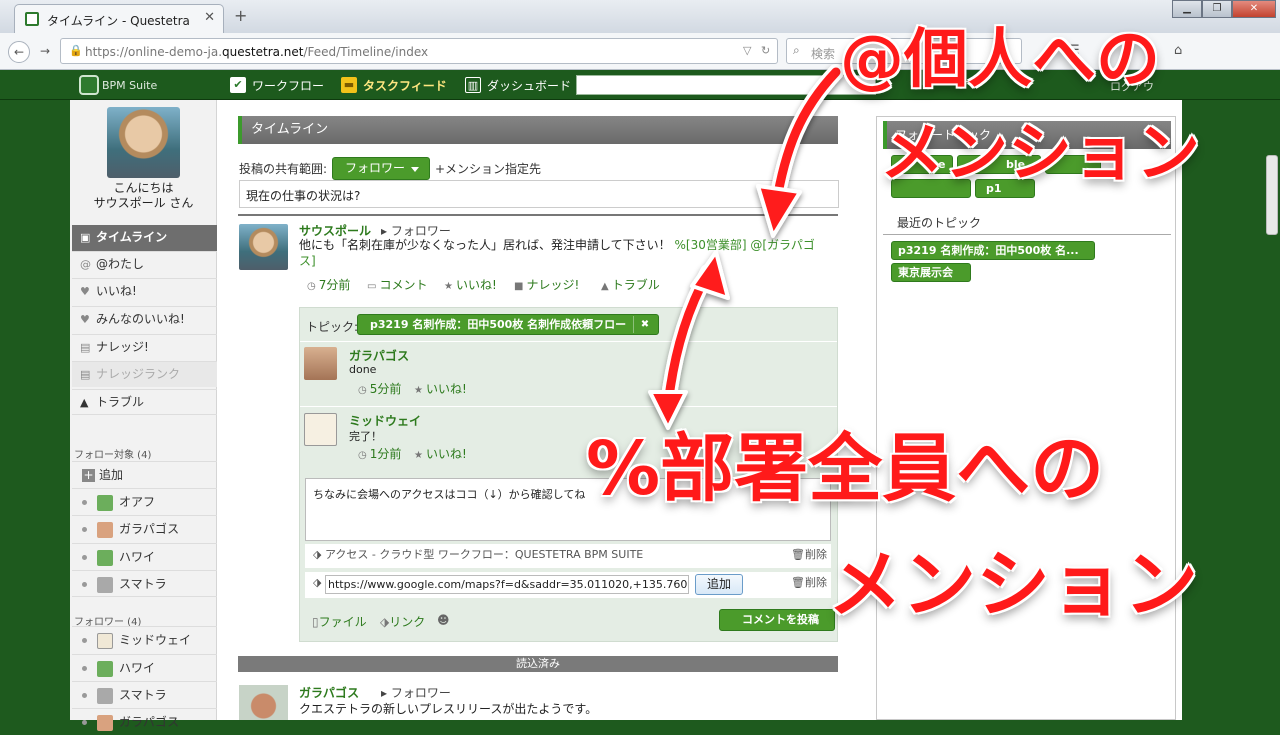 This screenshot has width=1280, height=735. I want to click on comment-author: ガラパゴス, so click(379, 355).